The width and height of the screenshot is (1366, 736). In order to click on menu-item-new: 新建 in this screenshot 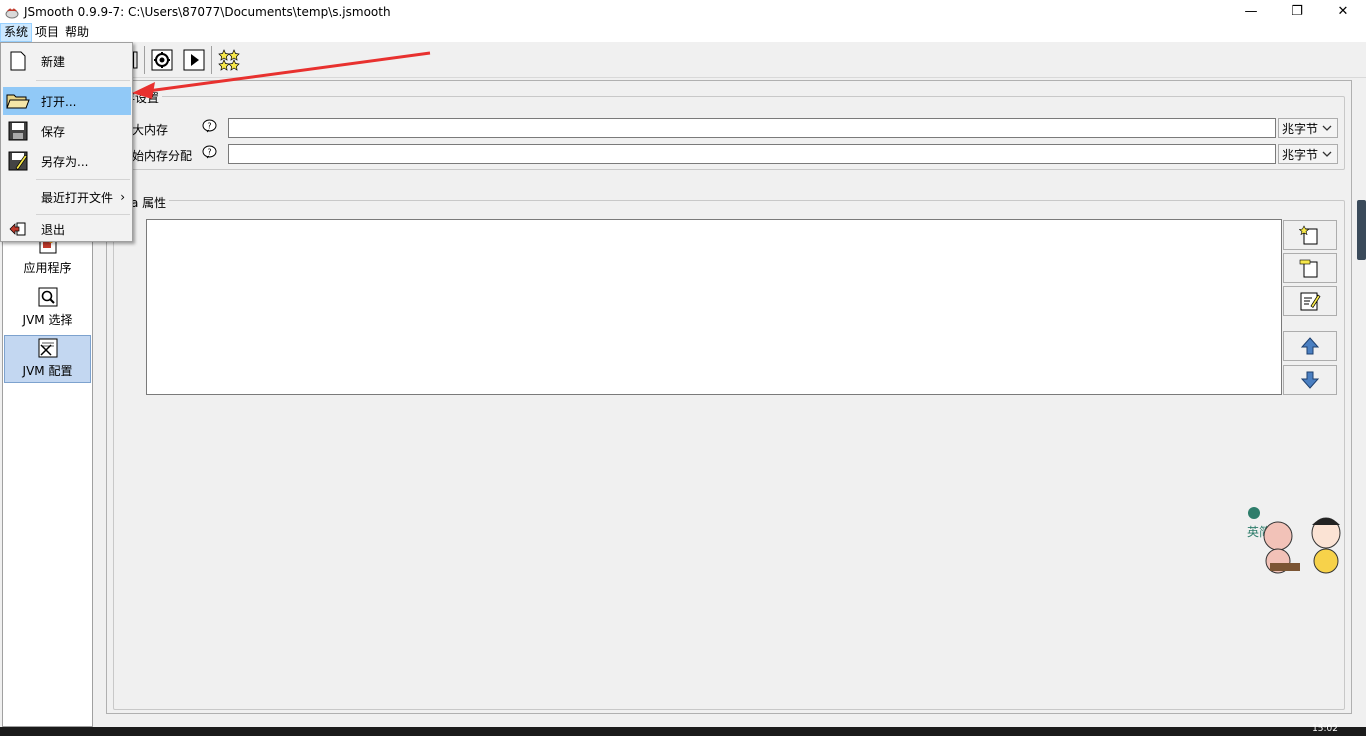, I will do `click(67, 61)`.